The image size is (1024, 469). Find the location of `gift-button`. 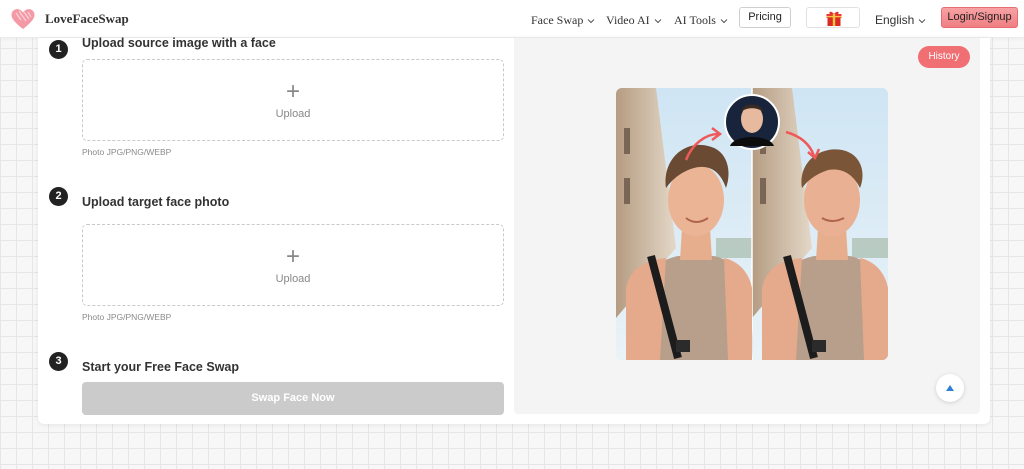

gift-button is located at coordinates (833, 17).